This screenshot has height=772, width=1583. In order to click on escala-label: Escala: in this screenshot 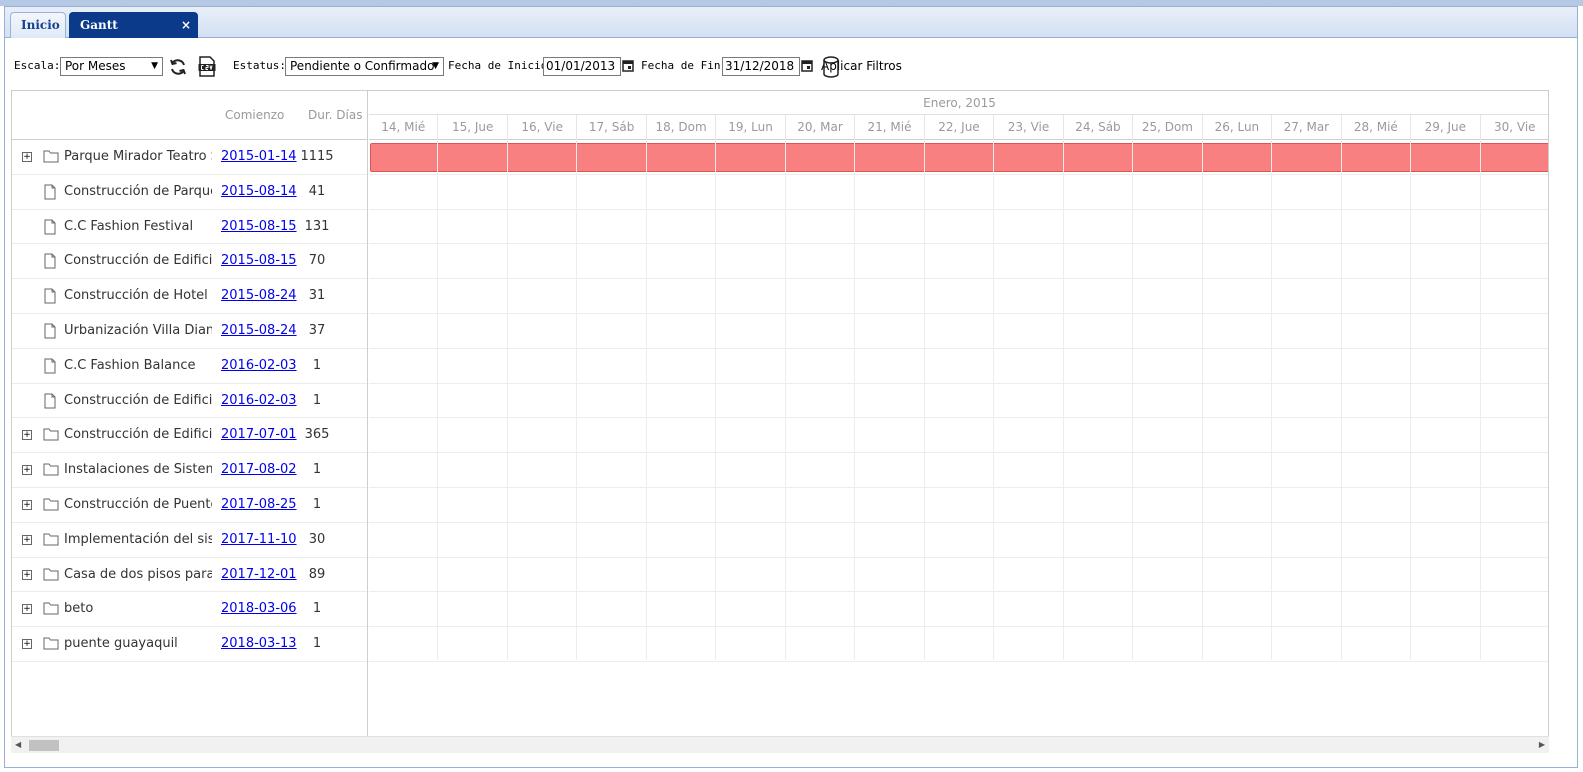, I will do `click(37, 65)`.